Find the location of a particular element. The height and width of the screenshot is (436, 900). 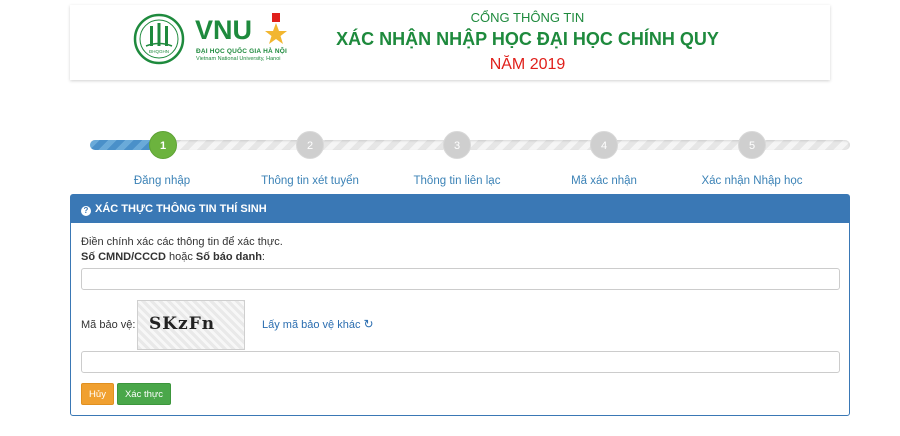

step-4-dot: 4 is located at coordinates (604, 145).